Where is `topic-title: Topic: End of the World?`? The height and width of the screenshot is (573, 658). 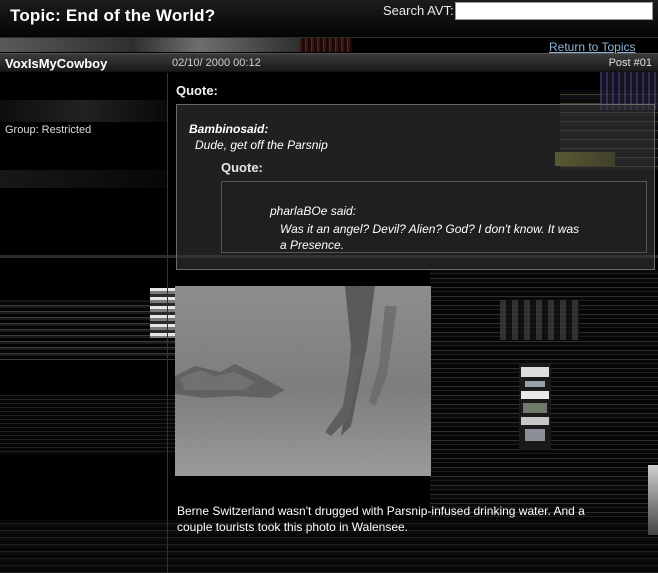 topic-title: Topic: End of the World? is located at coordinates (113, 15).